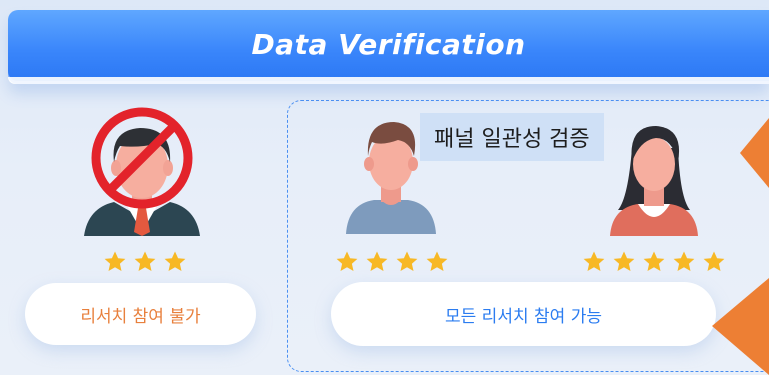  I want to click on woman-rating-stars, so click(654, 262).